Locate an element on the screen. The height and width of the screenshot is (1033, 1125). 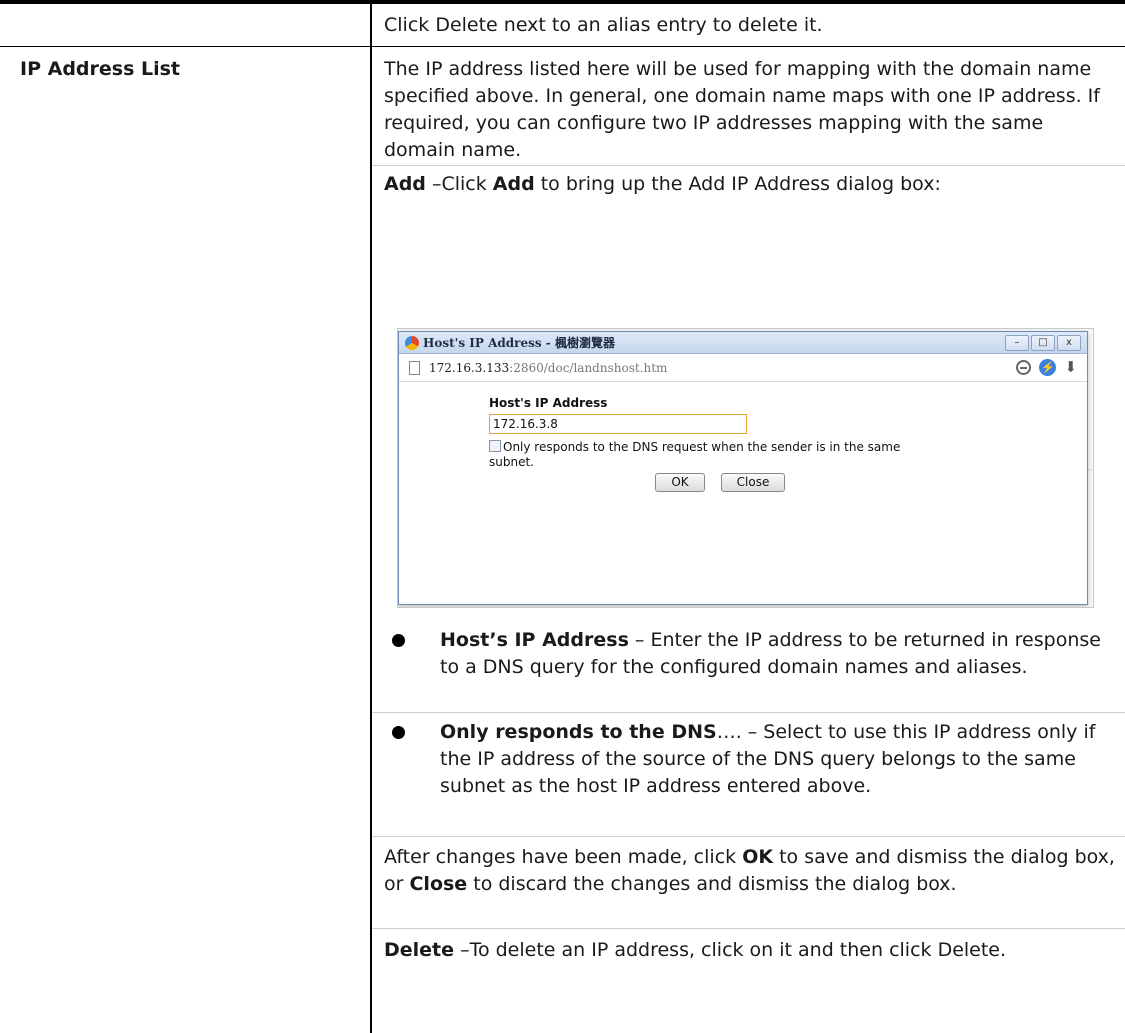
maximize-button: □ is located at coordinates (1043, 343).